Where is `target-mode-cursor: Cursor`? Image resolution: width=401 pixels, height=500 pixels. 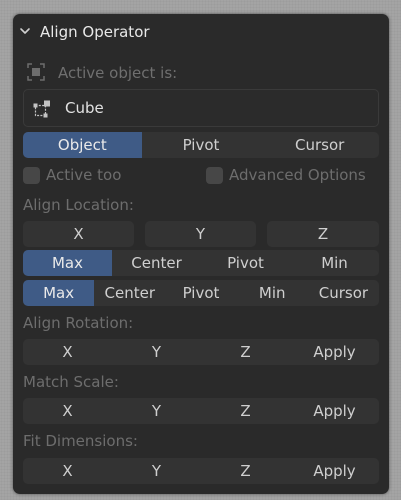
target-mode-cursor: Cursor is located at coordinates (343, 293).